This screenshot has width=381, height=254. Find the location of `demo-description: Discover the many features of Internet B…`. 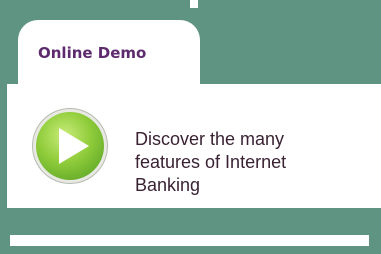

demo-description: Discover the many features of Internet B… is located at coordinates (225, 162).